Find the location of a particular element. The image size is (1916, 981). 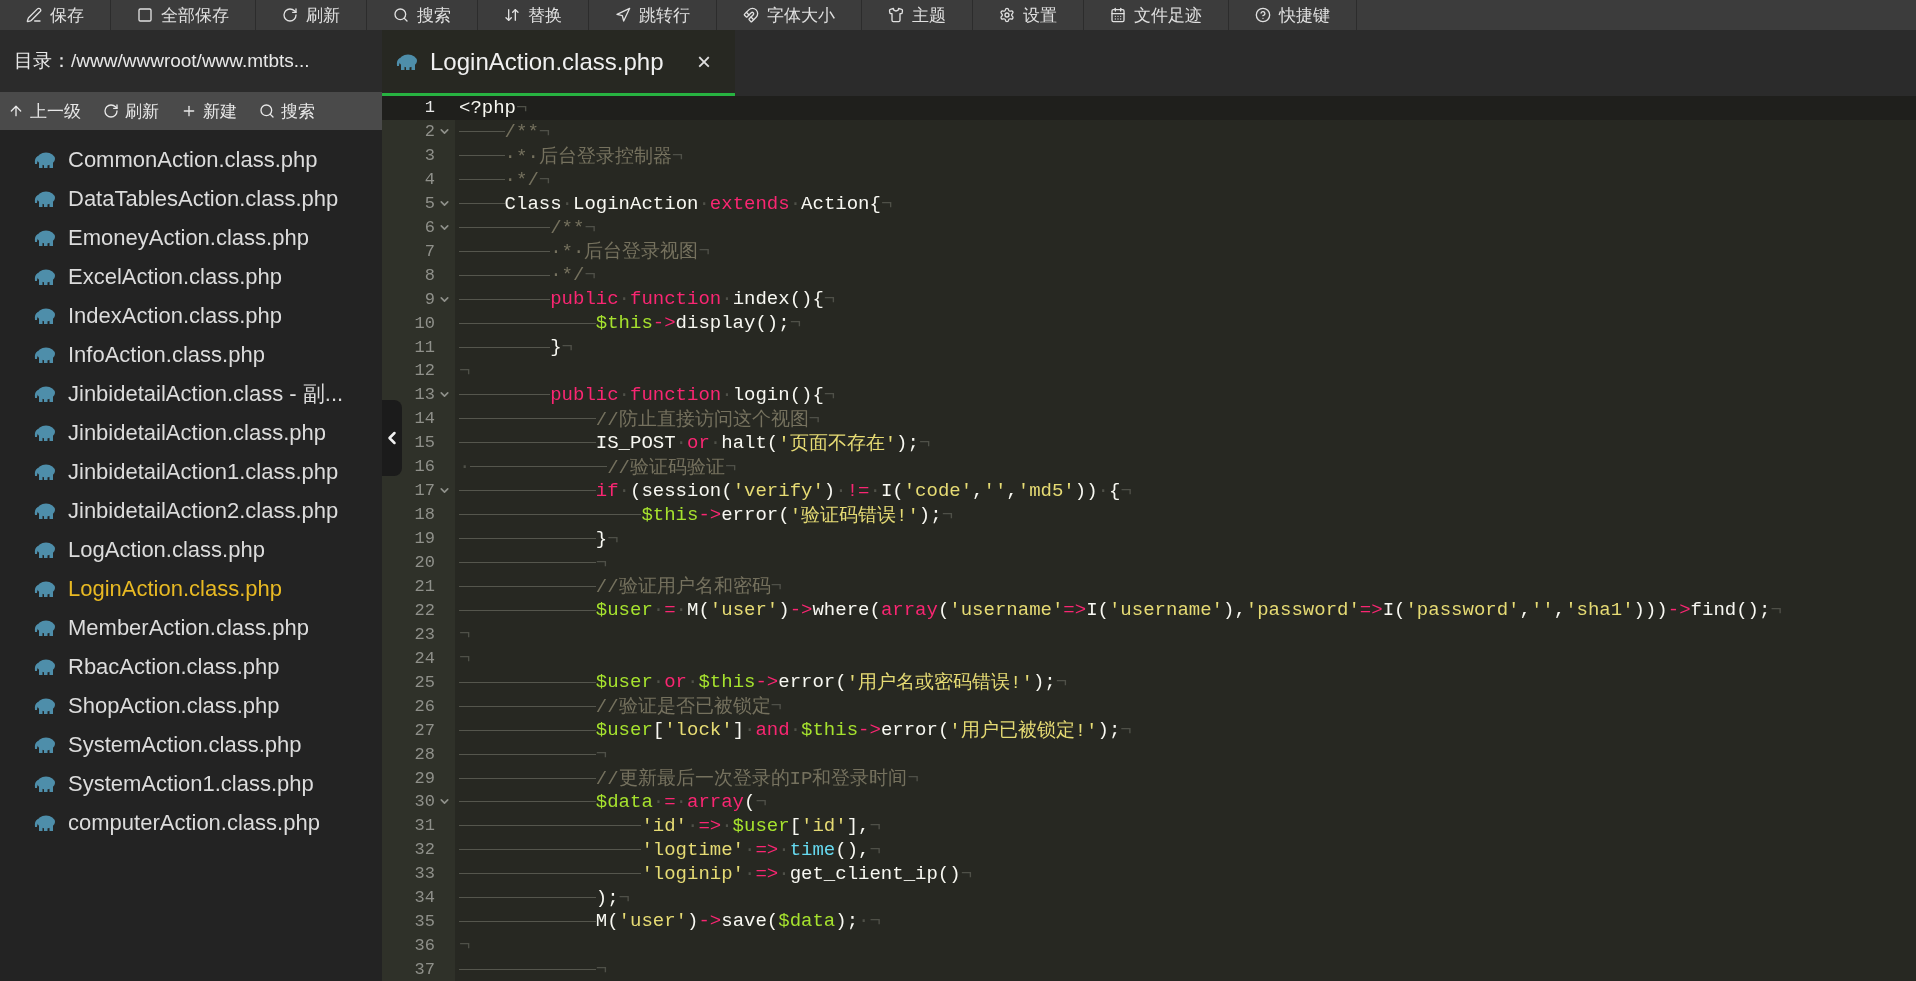

code-line: }¬ is located at coordinates (1185, 538).